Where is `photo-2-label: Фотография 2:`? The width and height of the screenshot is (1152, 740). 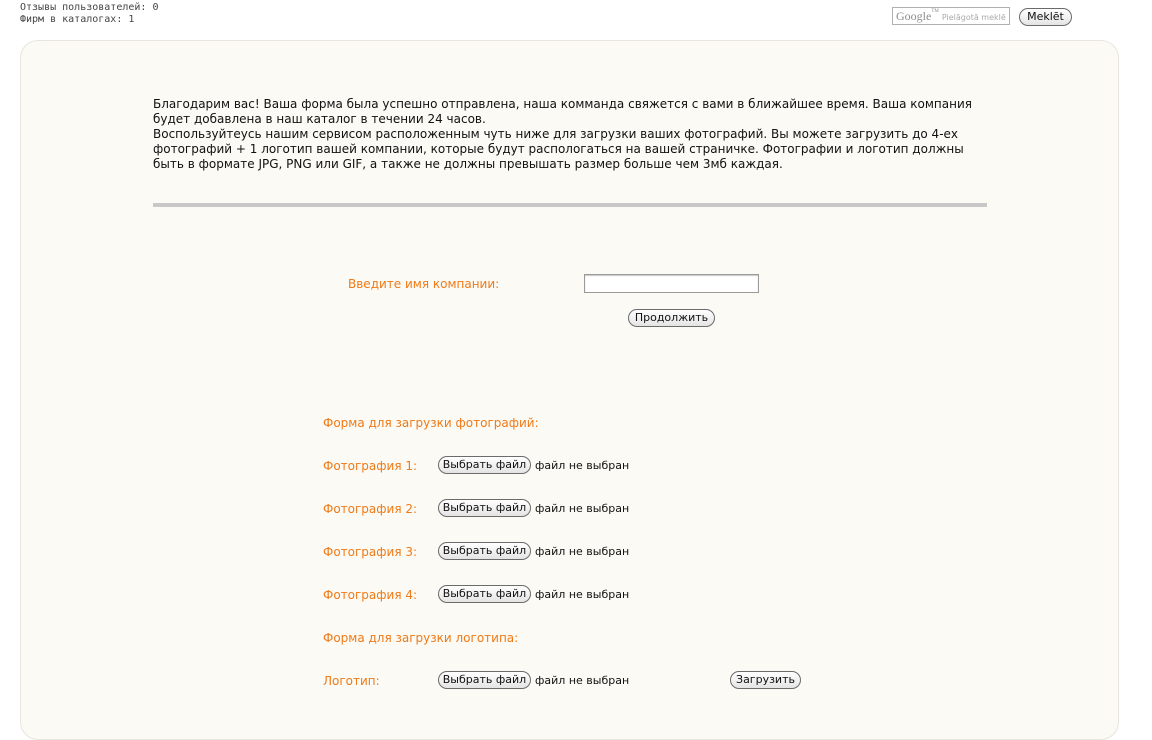 photo-2-label: Фотография 2: is located at coordinates (370, 509).